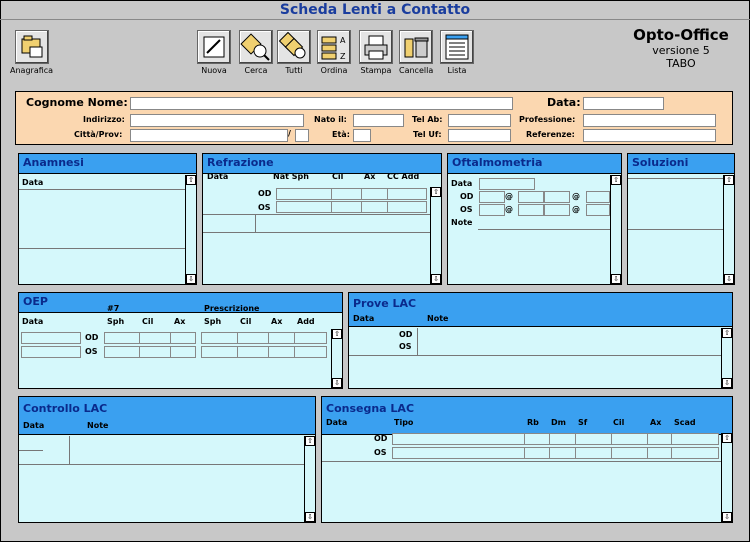 The image size is (750, 542). Describe the element at coordinates (378, 120) in the screenshot. I see `nato-il-field` at that location.